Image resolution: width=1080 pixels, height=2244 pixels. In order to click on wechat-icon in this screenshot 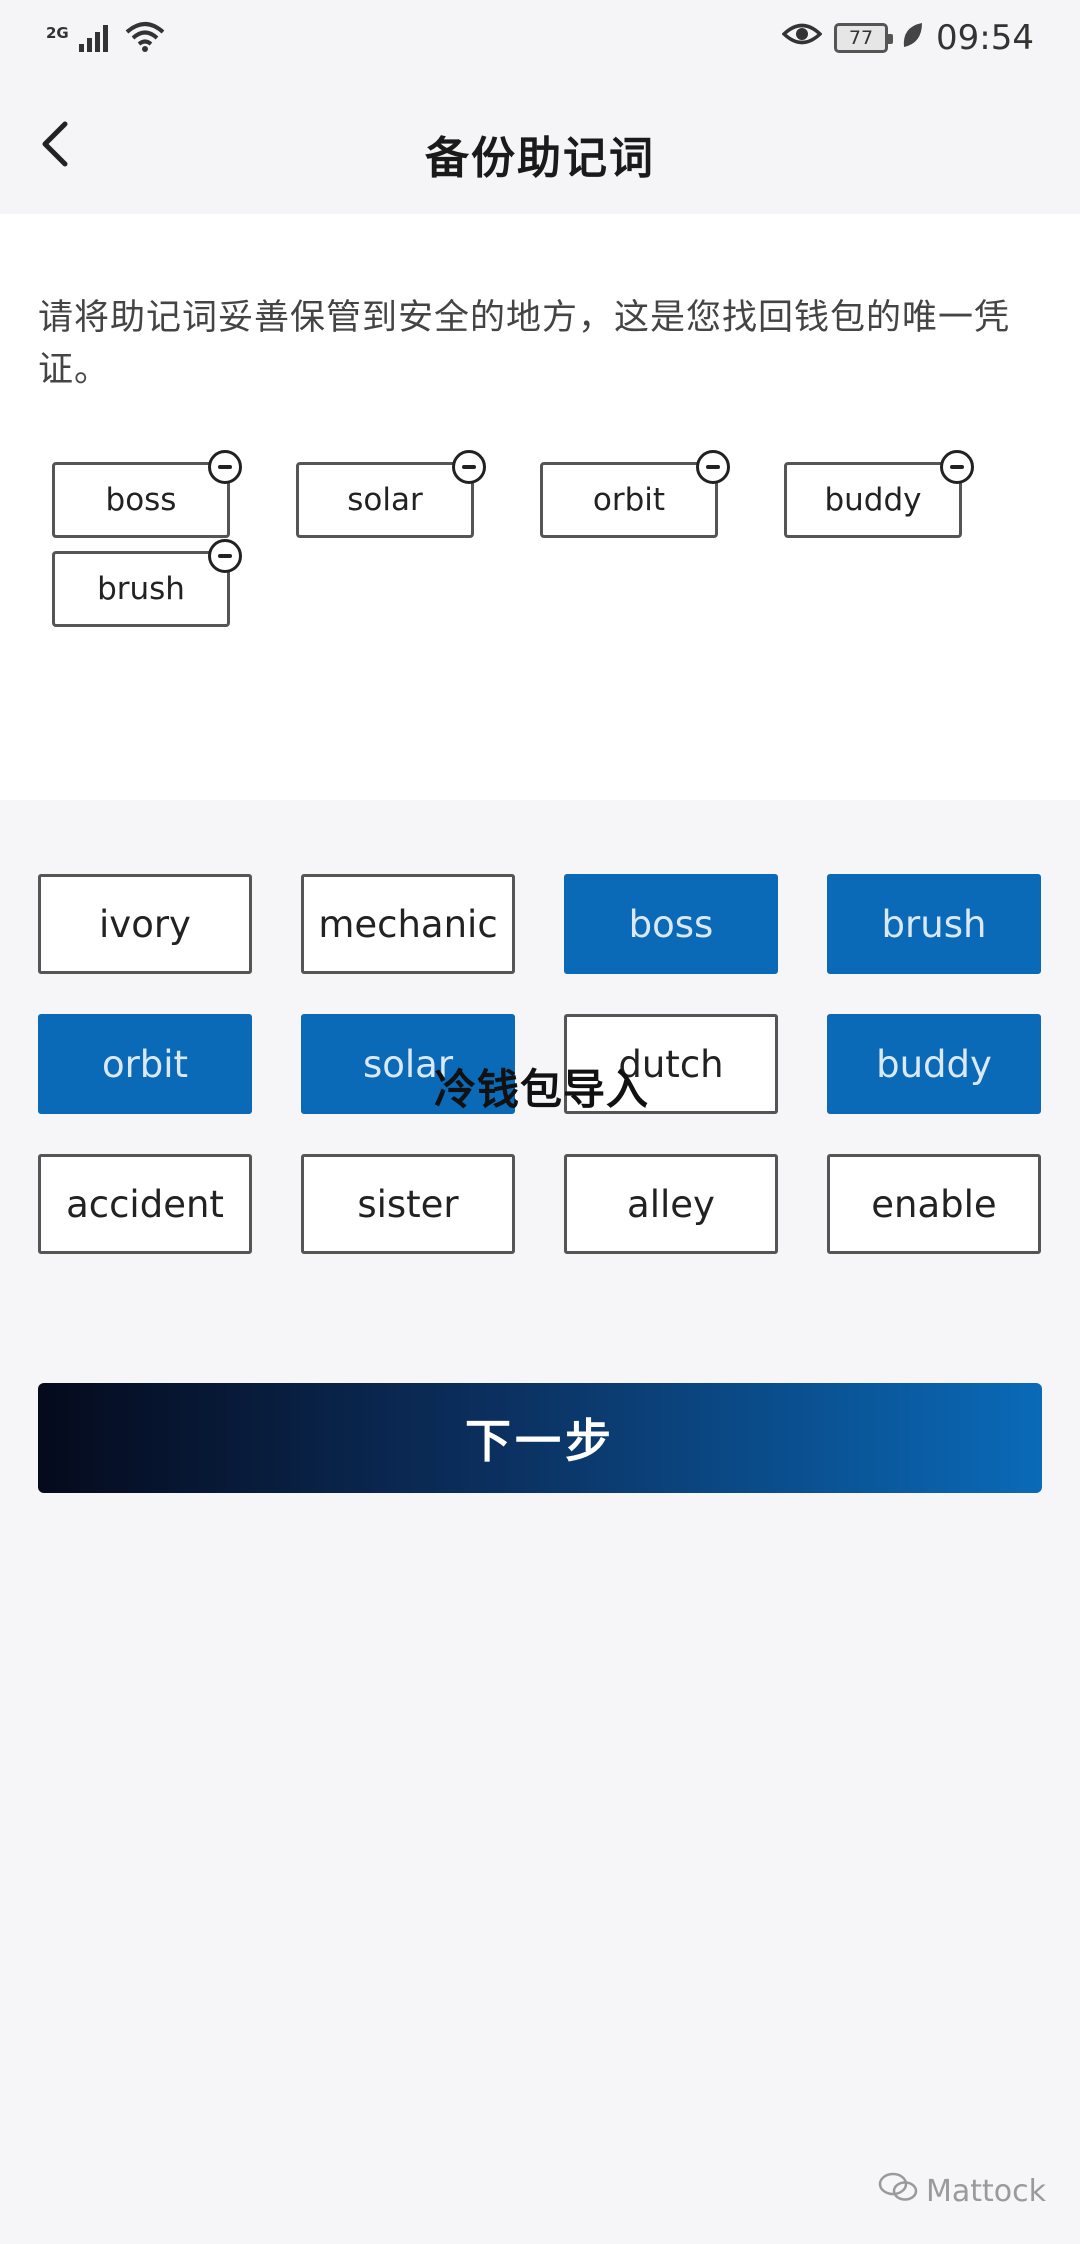, I will do `click(898, 2191)`.